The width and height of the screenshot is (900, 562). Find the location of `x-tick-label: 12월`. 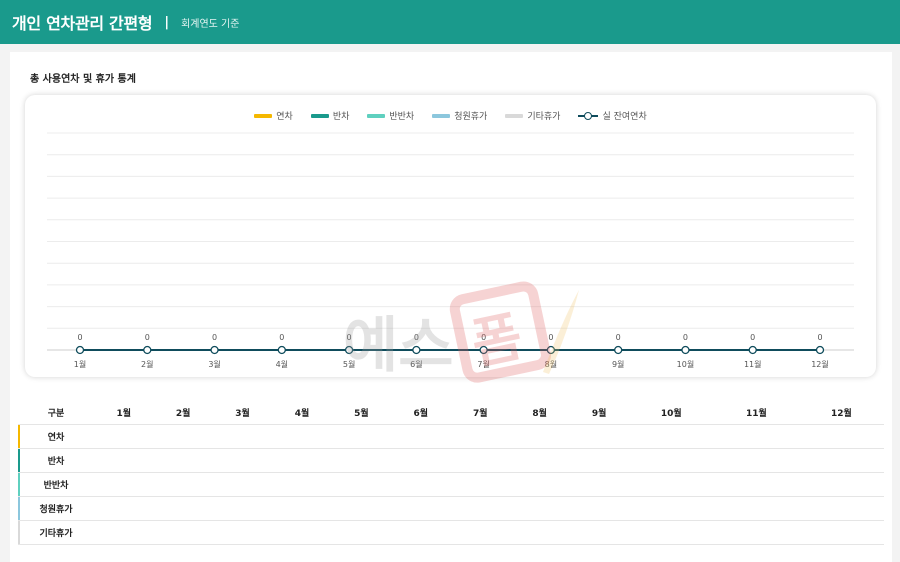

x-tick-label: 12월 is located at coordinates (820, 364).